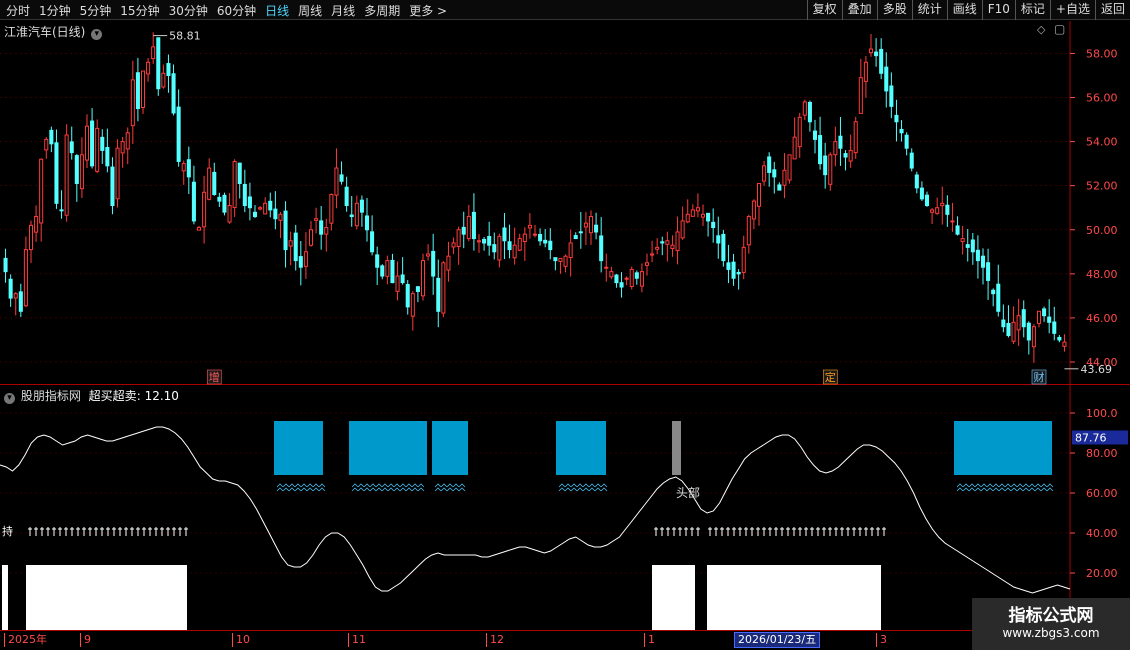 The width and height of the screenshot is (1130, 650). Describe the element at coordinates (1059, 29) in the screenshot. I see `settings-square-icon: ▢` at that location.